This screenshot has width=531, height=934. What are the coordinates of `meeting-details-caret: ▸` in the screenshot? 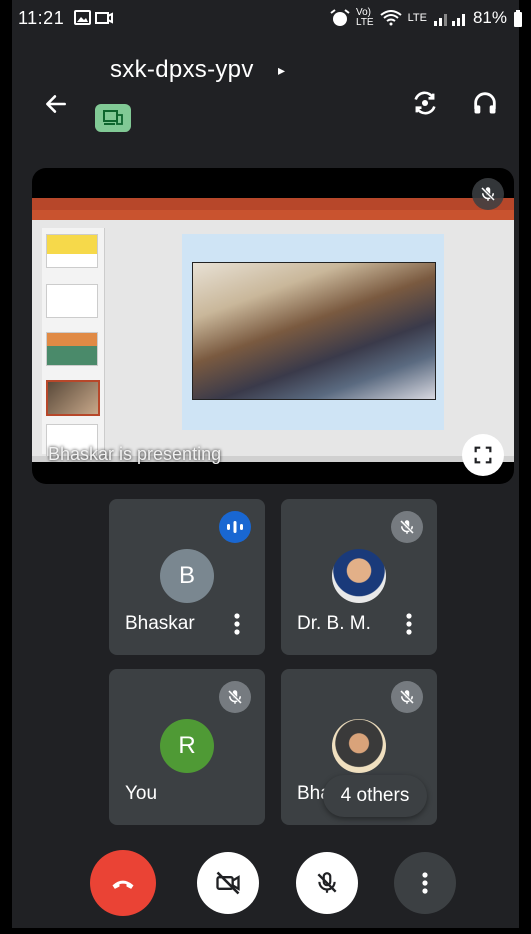 It's located at (281, 70).